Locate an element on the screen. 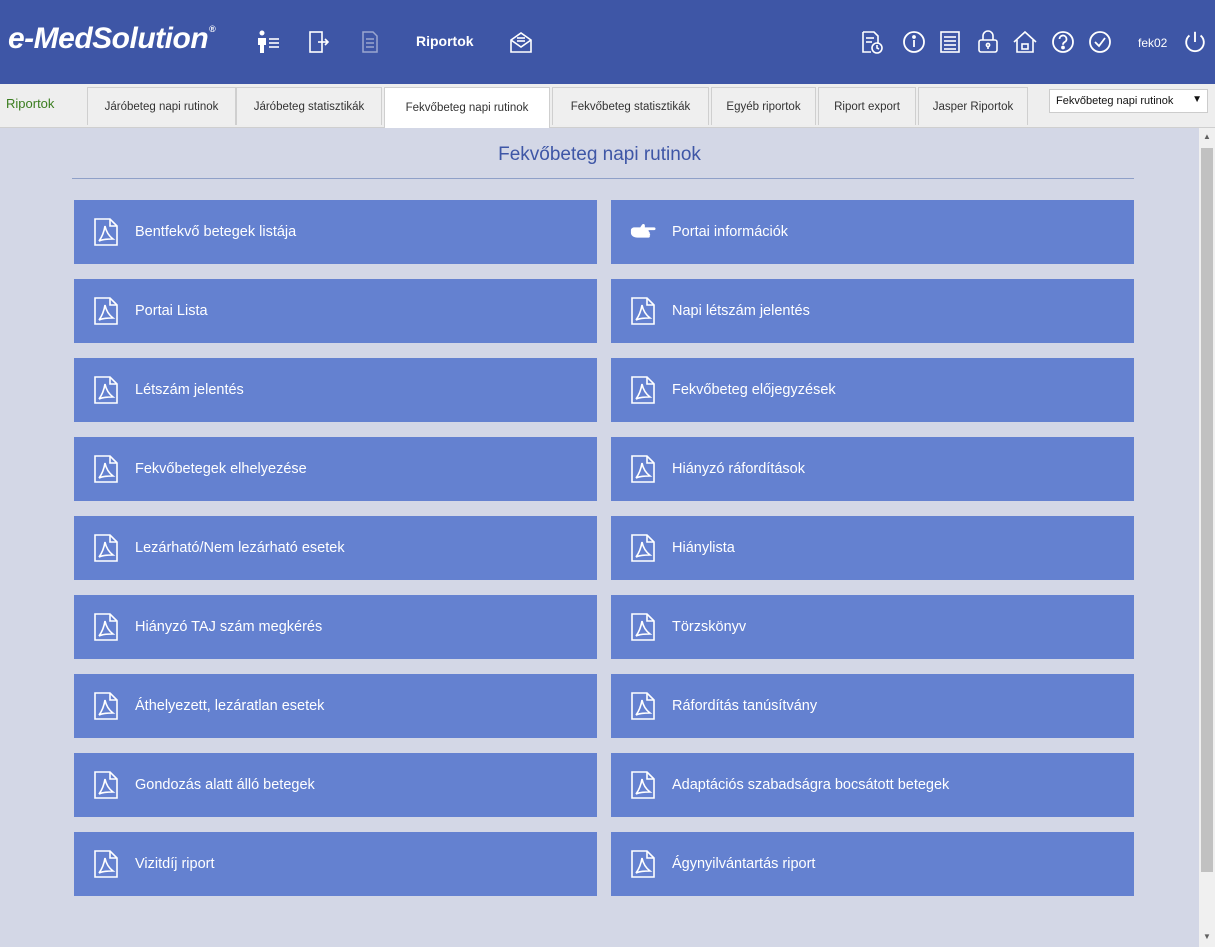 Image resolution: width=1215 pixels, height=947 pixels. report-button: Fekvőbetegek elhelyezése is located at coordinates (335, 469).